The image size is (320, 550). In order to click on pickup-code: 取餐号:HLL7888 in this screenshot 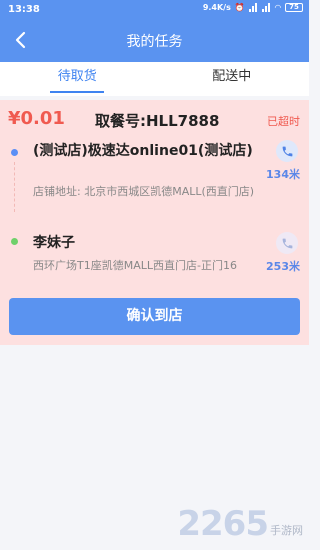, I will do `click(157, 121)`.